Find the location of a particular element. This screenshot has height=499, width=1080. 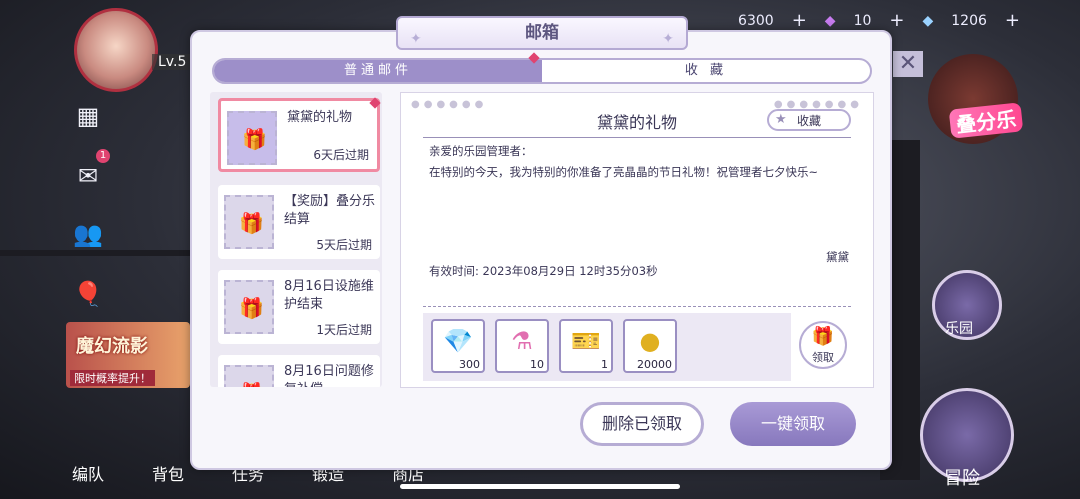

reward-item: ● 20000 is located at coordinates (650, 346).